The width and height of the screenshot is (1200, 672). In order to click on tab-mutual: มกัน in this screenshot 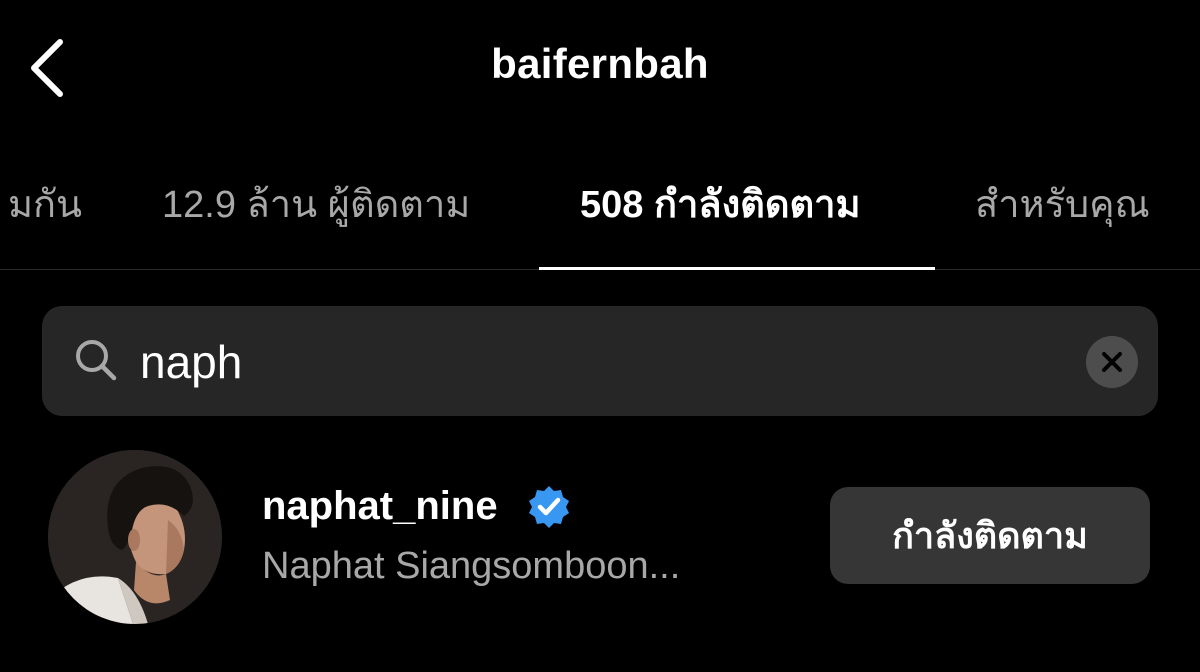, I will do `click(45, 205)`.